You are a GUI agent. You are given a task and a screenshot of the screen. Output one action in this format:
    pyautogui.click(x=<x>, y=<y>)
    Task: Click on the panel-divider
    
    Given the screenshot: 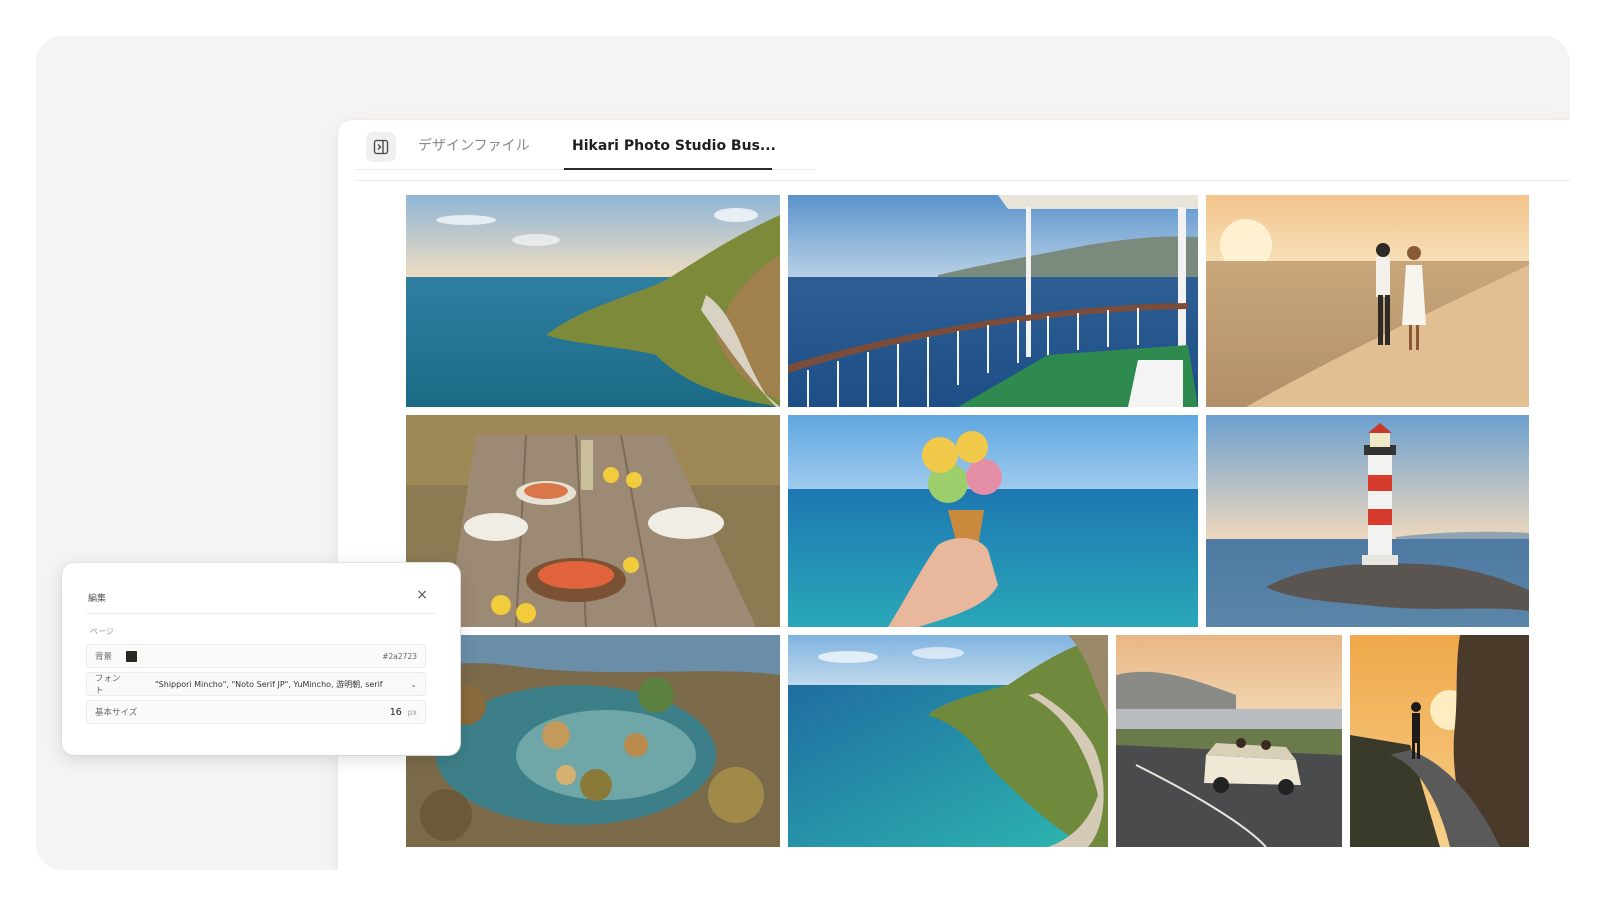 What is the action you would take?
    pyautogui.click(x=261, y=613)
    